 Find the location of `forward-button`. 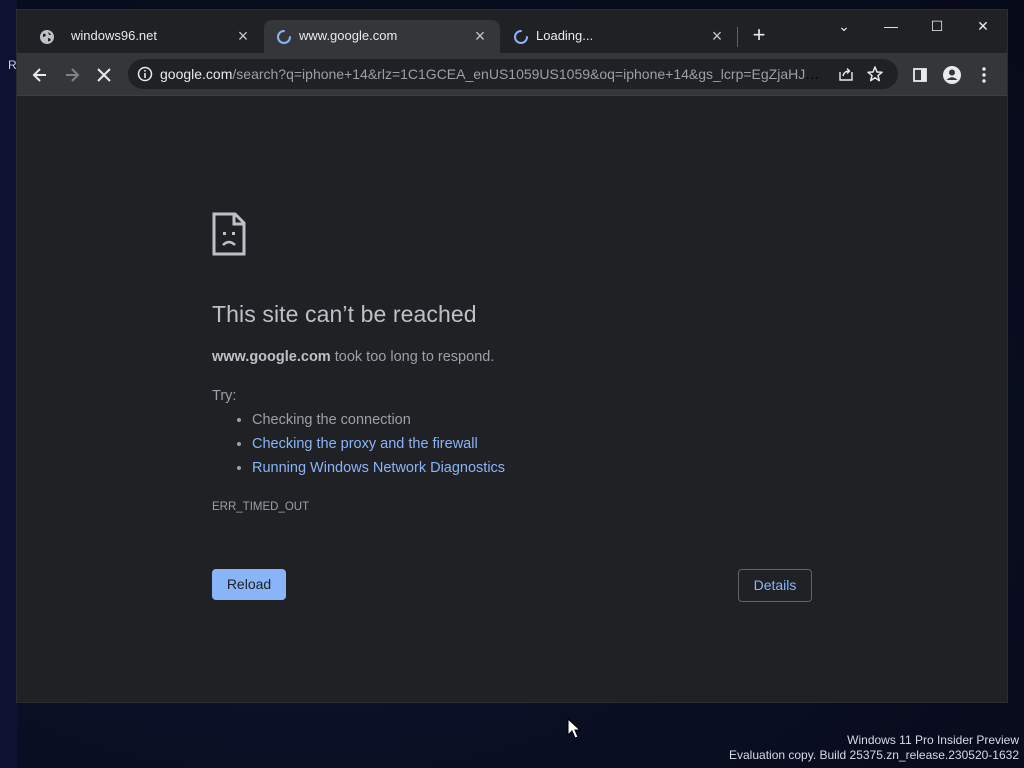

forward-button is located at coordinates (72, 75).